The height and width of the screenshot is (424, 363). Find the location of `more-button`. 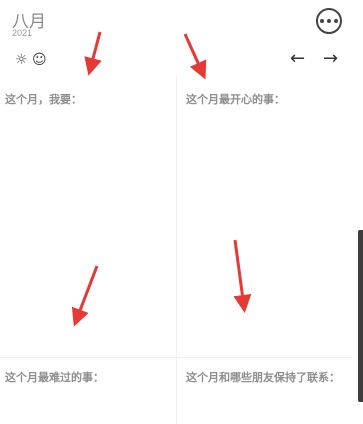

more-button is located at coordinates (329, 21).